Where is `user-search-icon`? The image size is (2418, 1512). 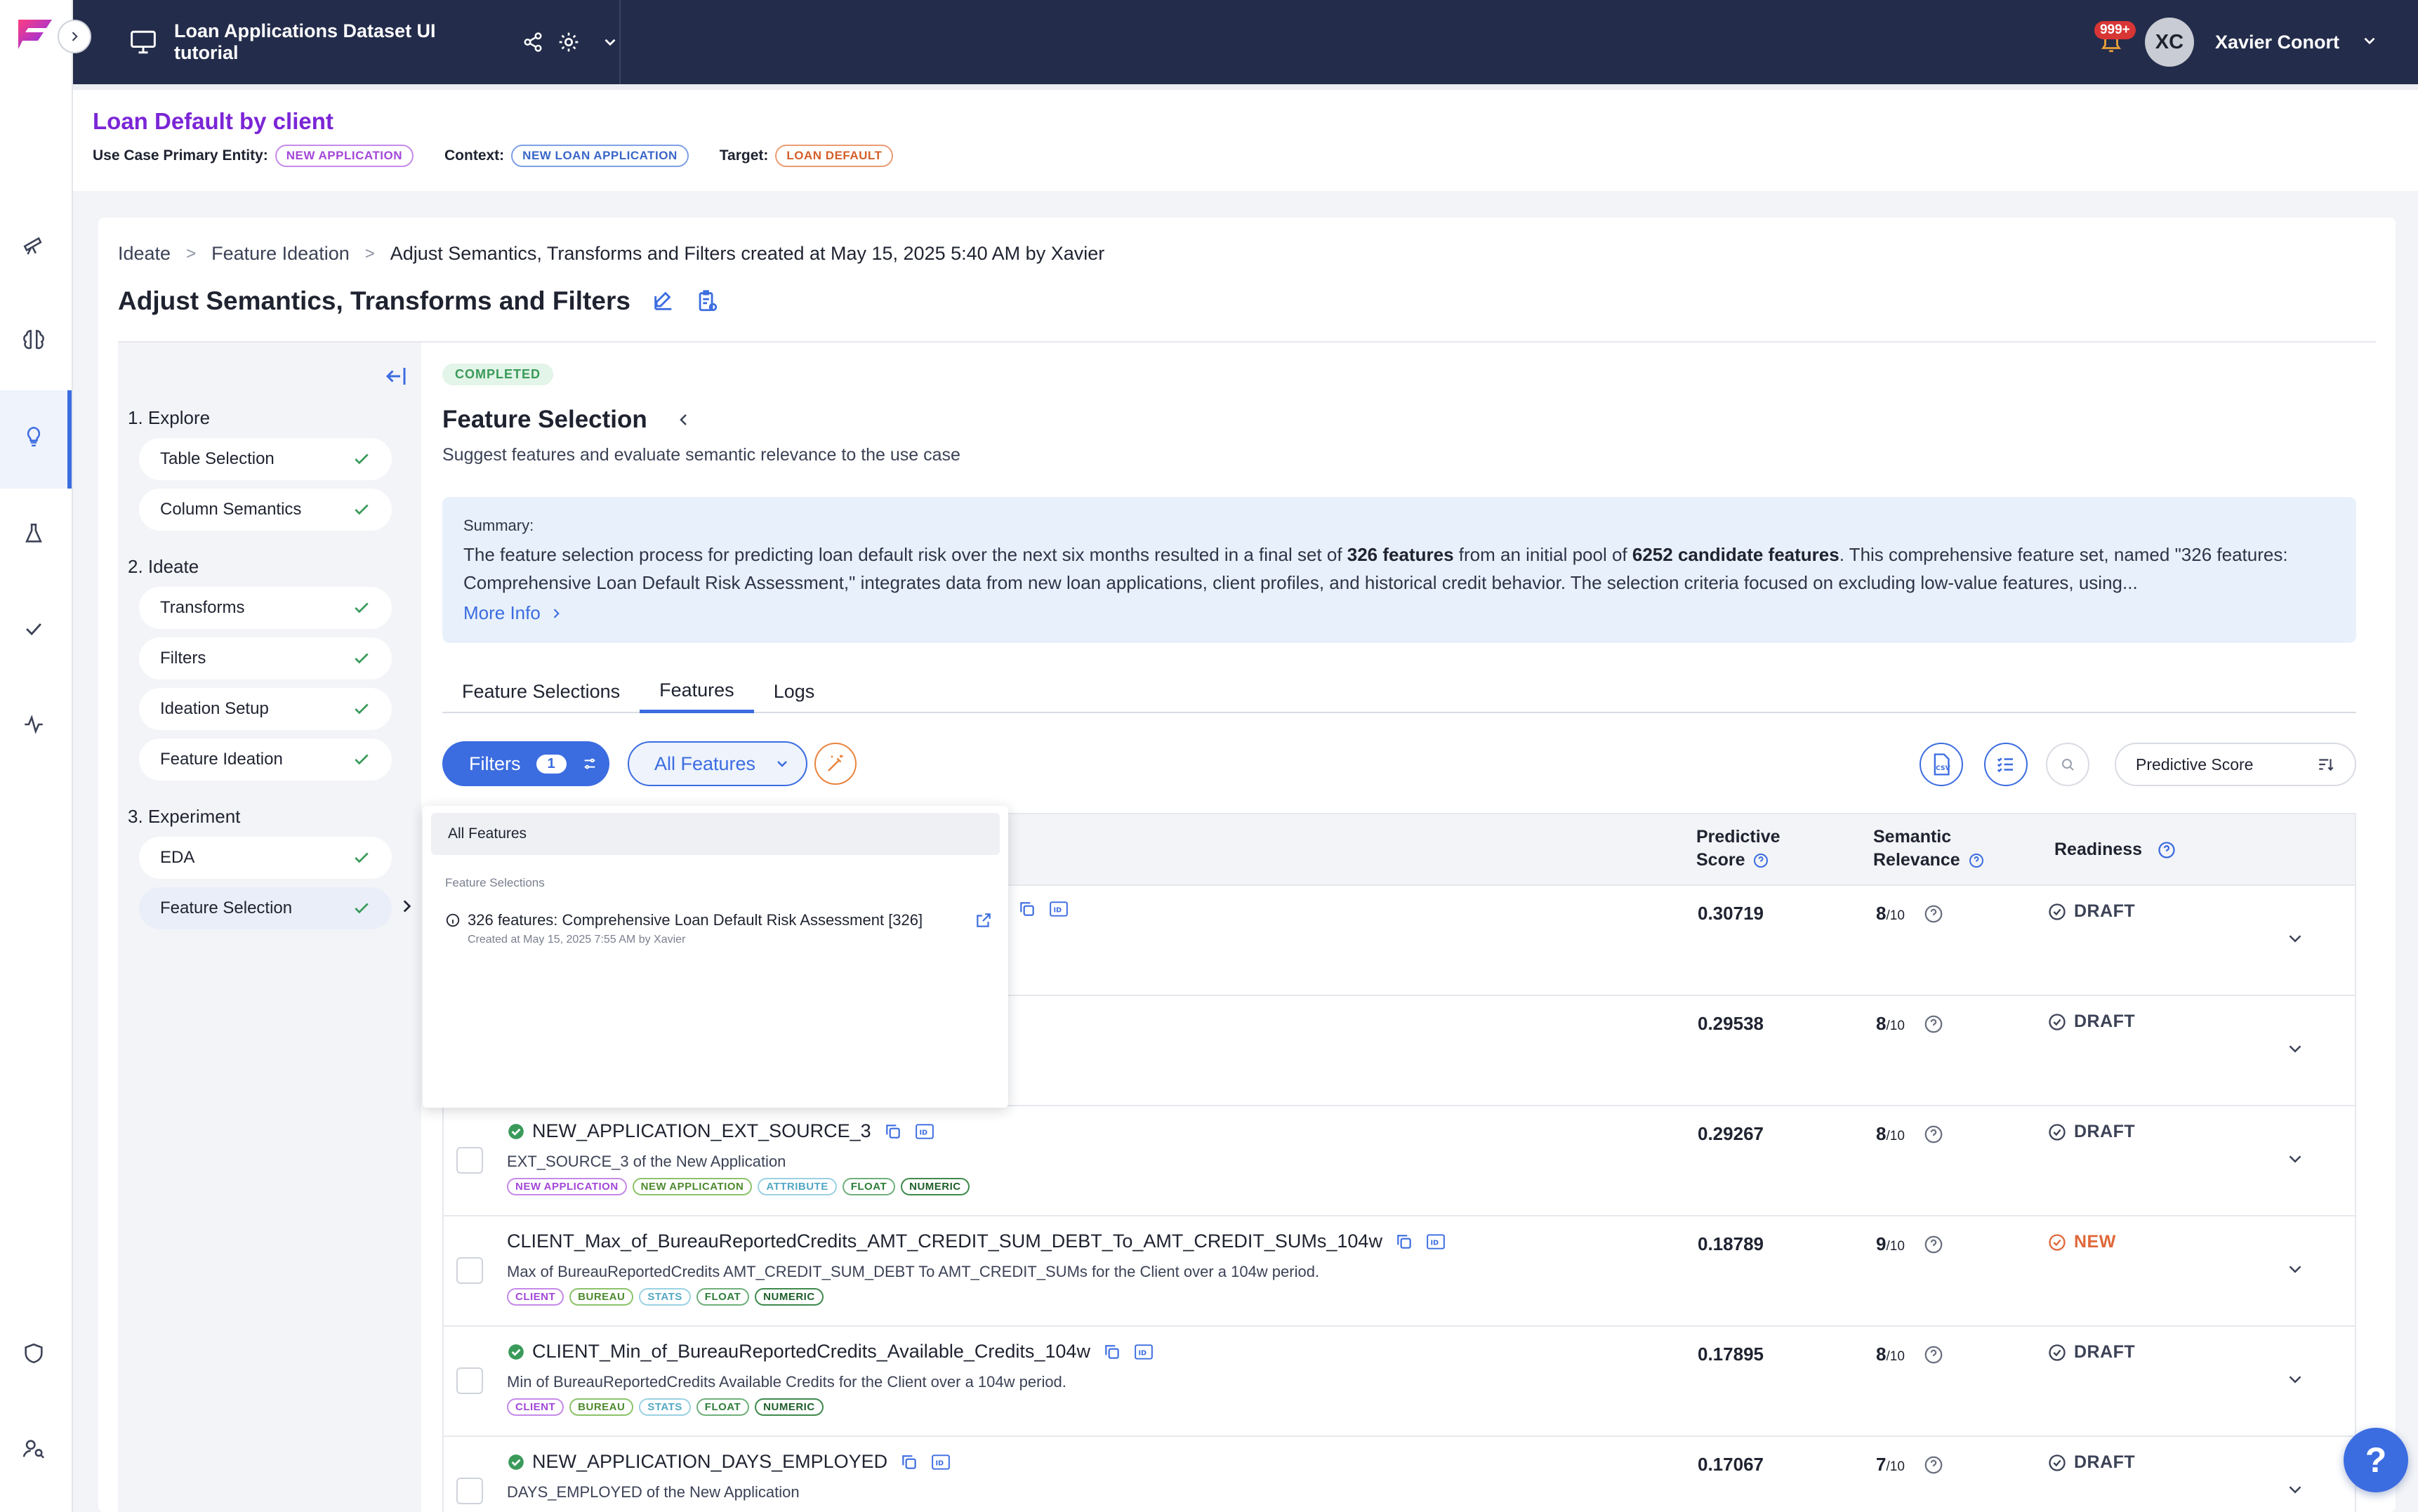
user-search-icon is located at coordinates (33, 1448).